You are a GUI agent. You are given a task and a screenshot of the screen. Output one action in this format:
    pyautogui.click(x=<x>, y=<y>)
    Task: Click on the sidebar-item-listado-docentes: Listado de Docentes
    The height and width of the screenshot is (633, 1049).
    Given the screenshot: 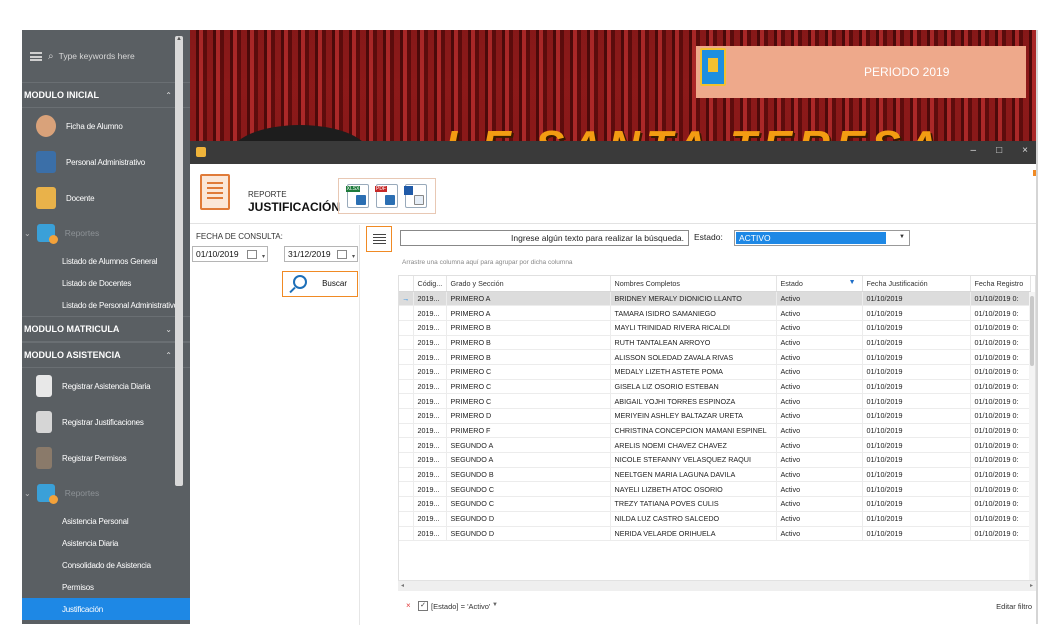 What is the action you would take?
    pyautogui.click(x=106, y=283)
    